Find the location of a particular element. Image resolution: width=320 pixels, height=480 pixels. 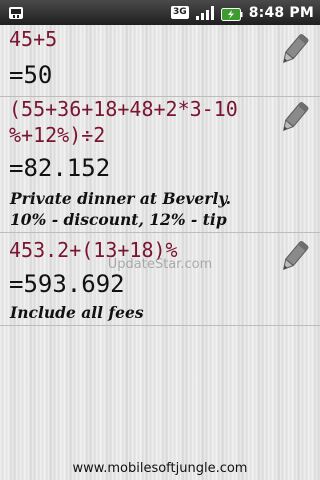

status-clock: 8:48 PM is located at coordinates (281, 12).